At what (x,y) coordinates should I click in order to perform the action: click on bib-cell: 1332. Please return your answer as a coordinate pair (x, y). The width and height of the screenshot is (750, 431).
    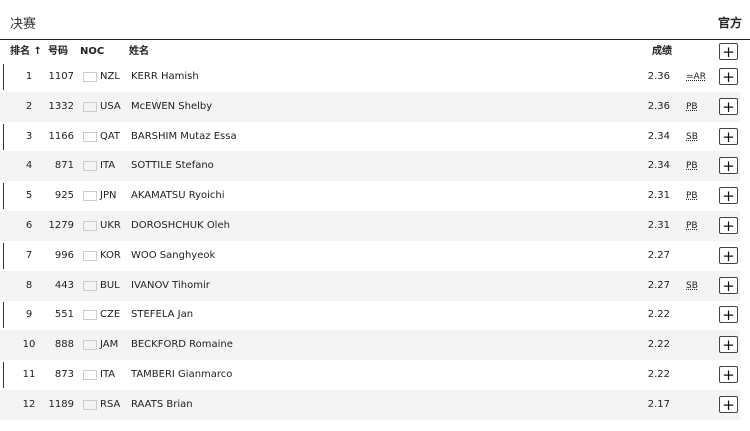
    Looking at the image, I should click on (61, 106).